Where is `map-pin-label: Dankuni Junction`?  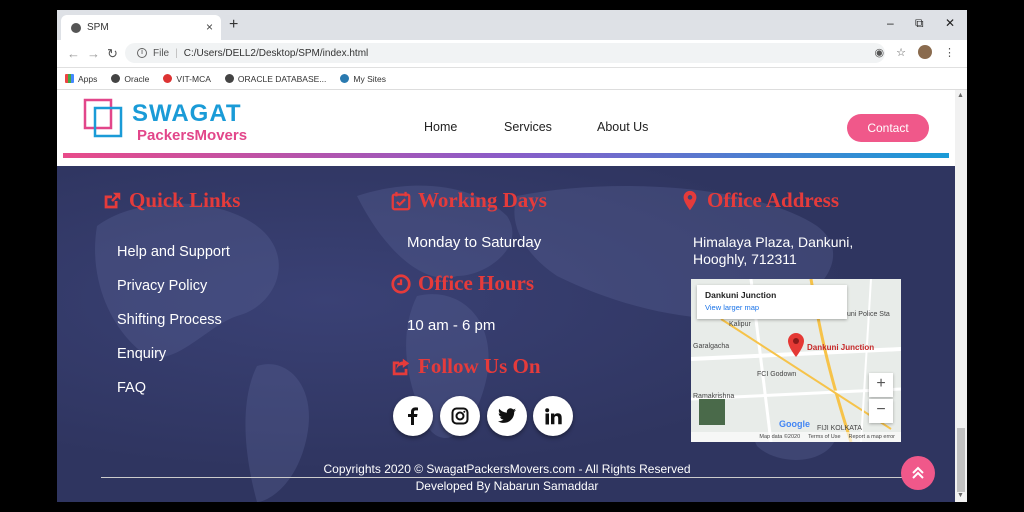
map-pin-label: Dankuni Junction is located at coordinates (841, 347).